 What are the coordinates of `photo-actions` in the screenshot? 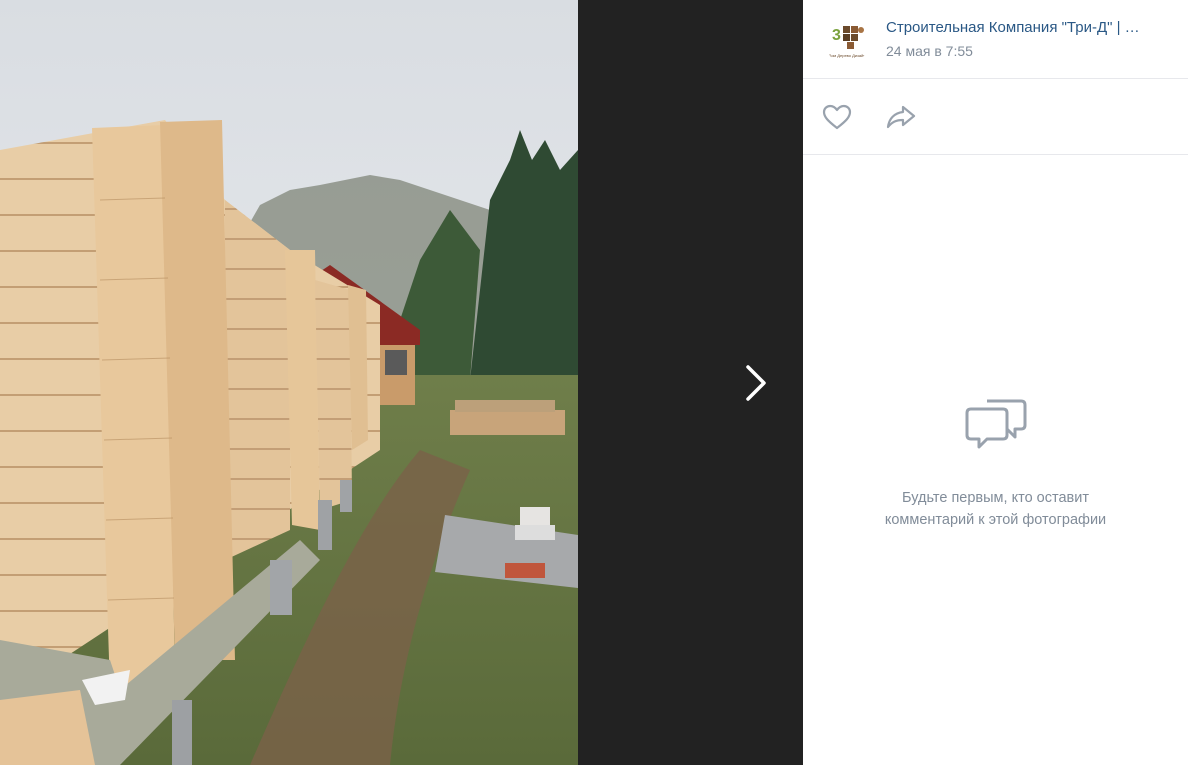 It's located at (995, 117).